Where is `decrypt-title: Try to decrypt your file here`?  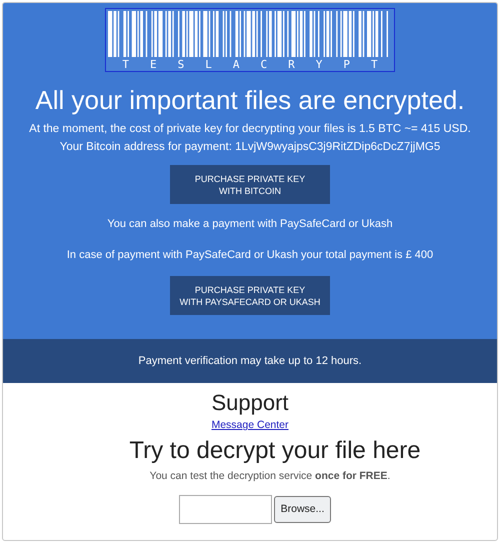
decrypt-title: Try to decrypt your file here is located at coordinates (275, 451).